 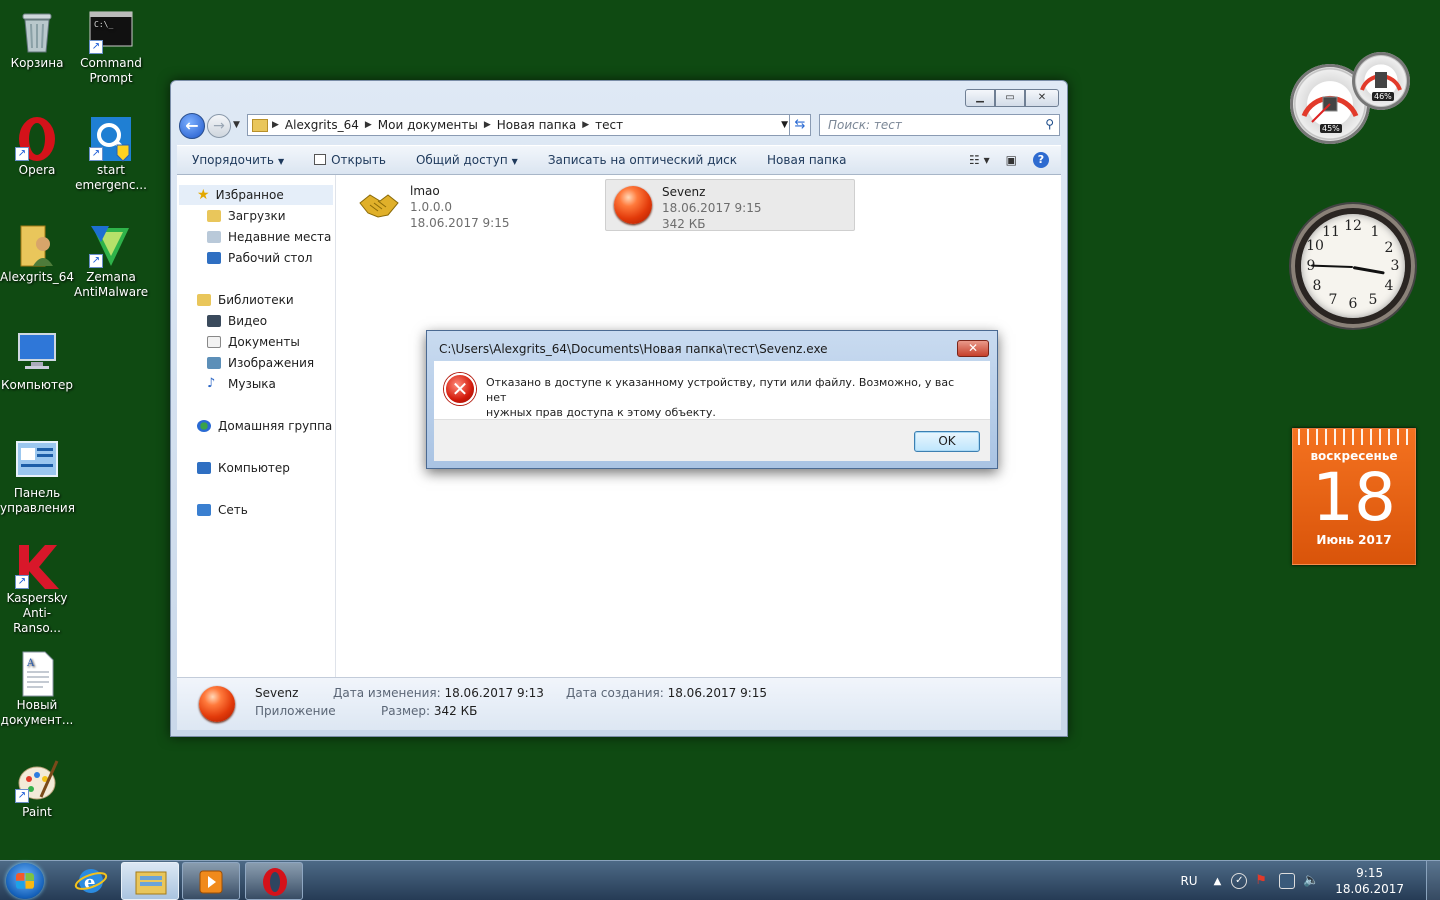 What do you see at coordinates (222, 510) in the screenshot?
I see `nav-network: Сеть` at bounding box center [222, 510].